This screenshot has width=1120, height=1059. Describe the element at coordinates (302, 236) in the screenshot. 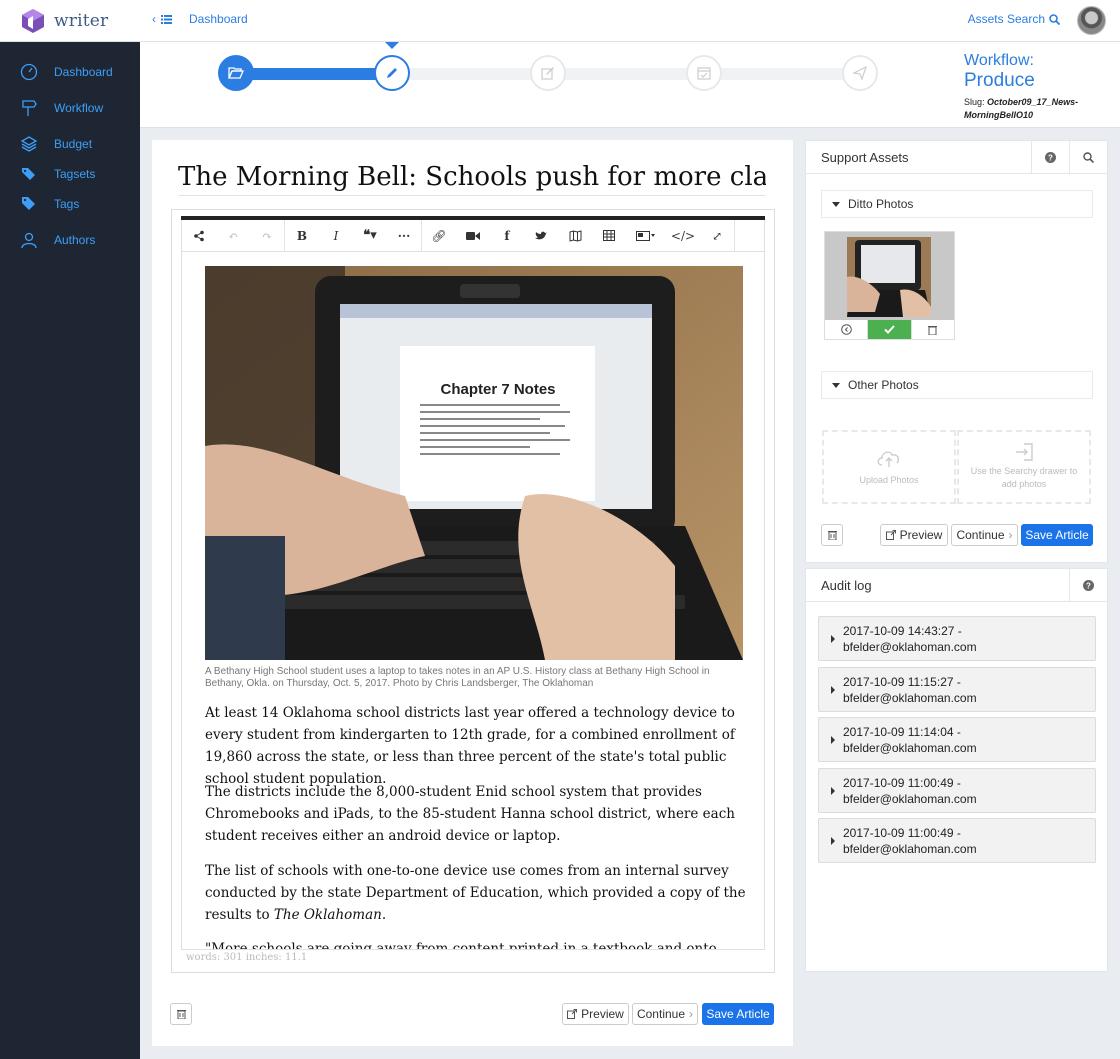

I see `bold-icon: B` at that location.